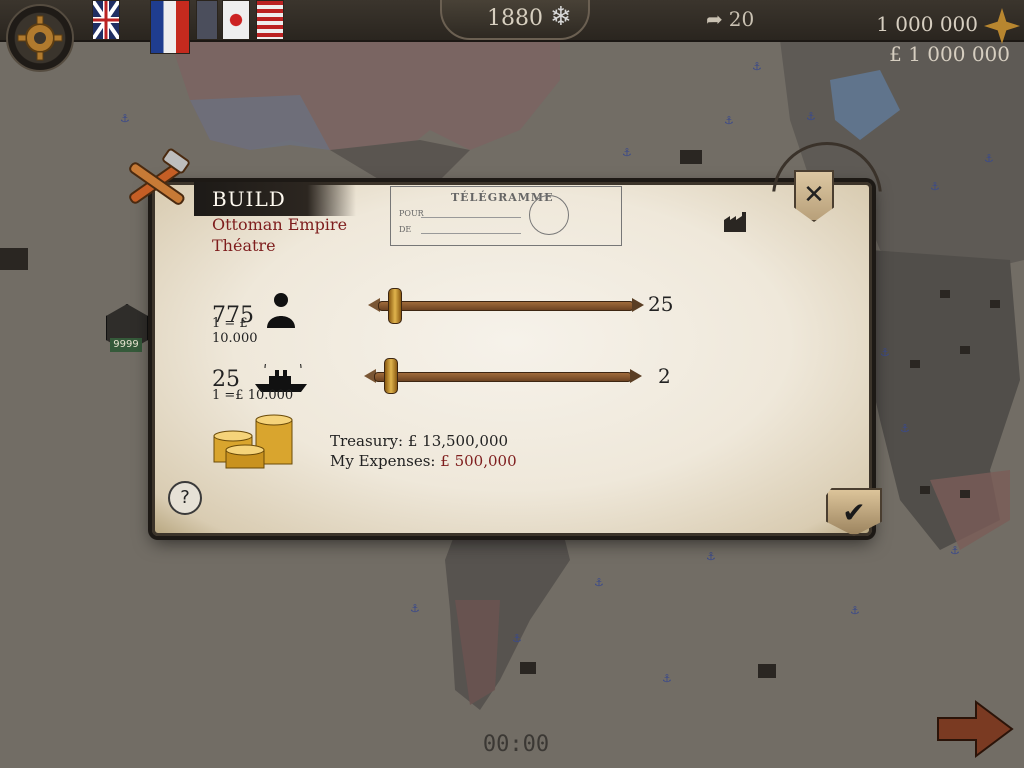 The image size is (1024, 768). Describe the element at coordinates (561, 17) in the screenshot. I see `snowflake-icon-right: ❄` at that location.